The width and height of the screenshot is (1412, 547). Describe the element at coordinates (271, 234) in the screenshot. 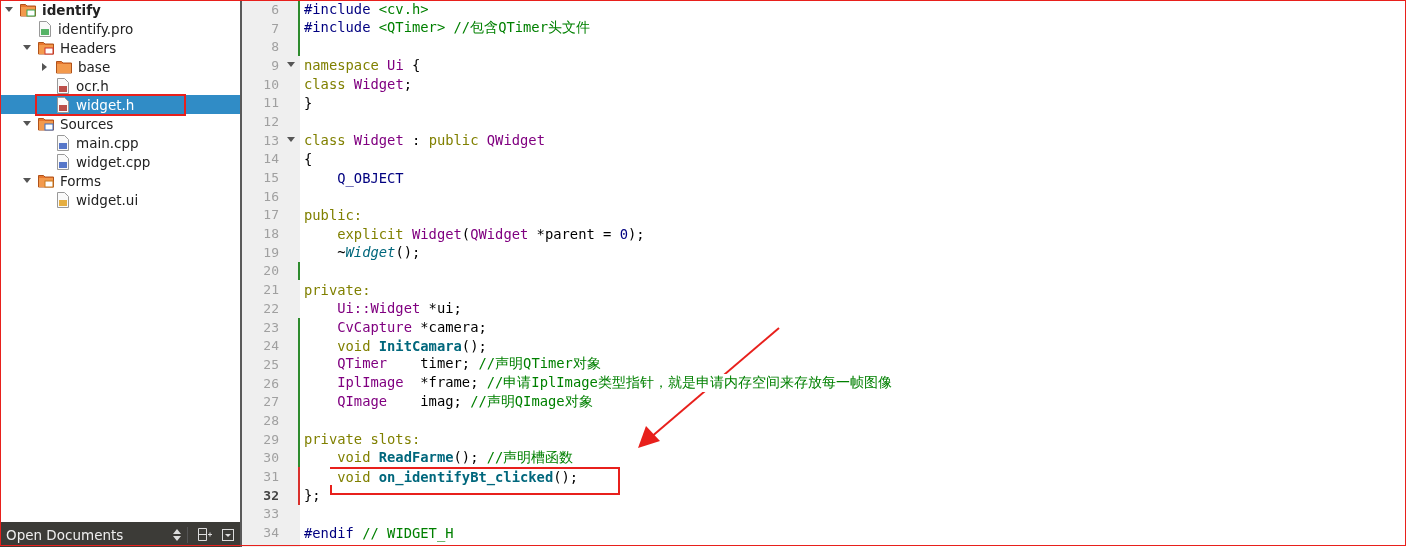

I see `line-number: 18` at that location.